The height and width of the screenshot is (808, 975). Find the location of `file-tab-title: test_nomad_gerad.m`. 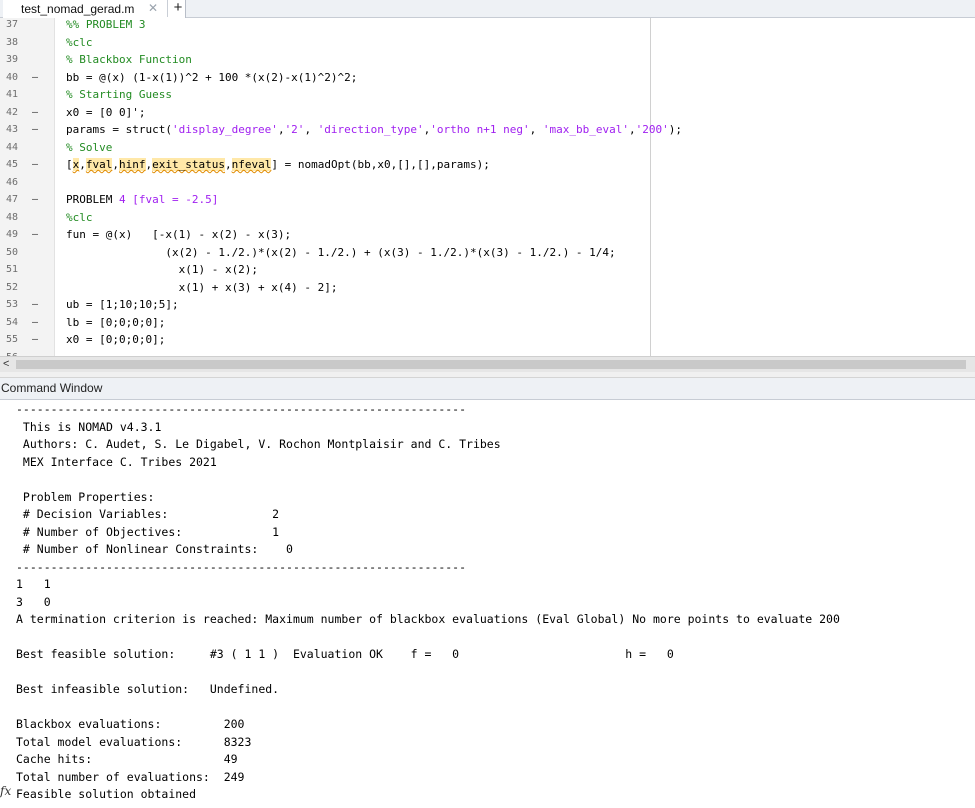

file-tab-title: test_nomad_gerad.m is located at coordinates (77, 9).